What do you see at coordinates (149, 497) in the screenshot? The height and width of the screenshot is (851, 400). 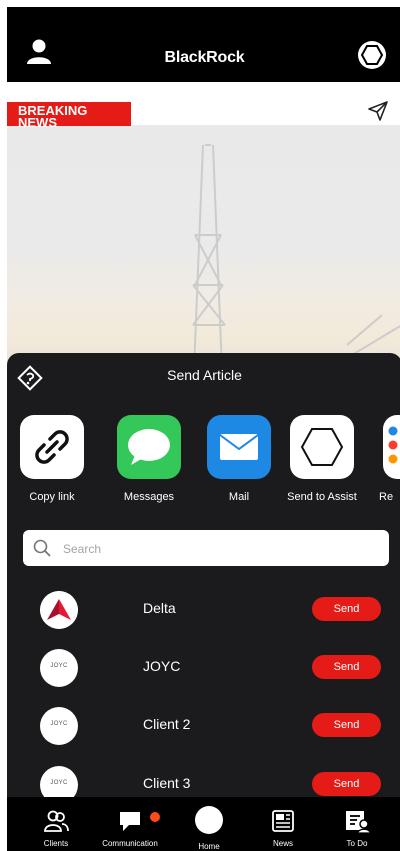 I see `share-app-label: Messages` at bounding box center [149, 497].